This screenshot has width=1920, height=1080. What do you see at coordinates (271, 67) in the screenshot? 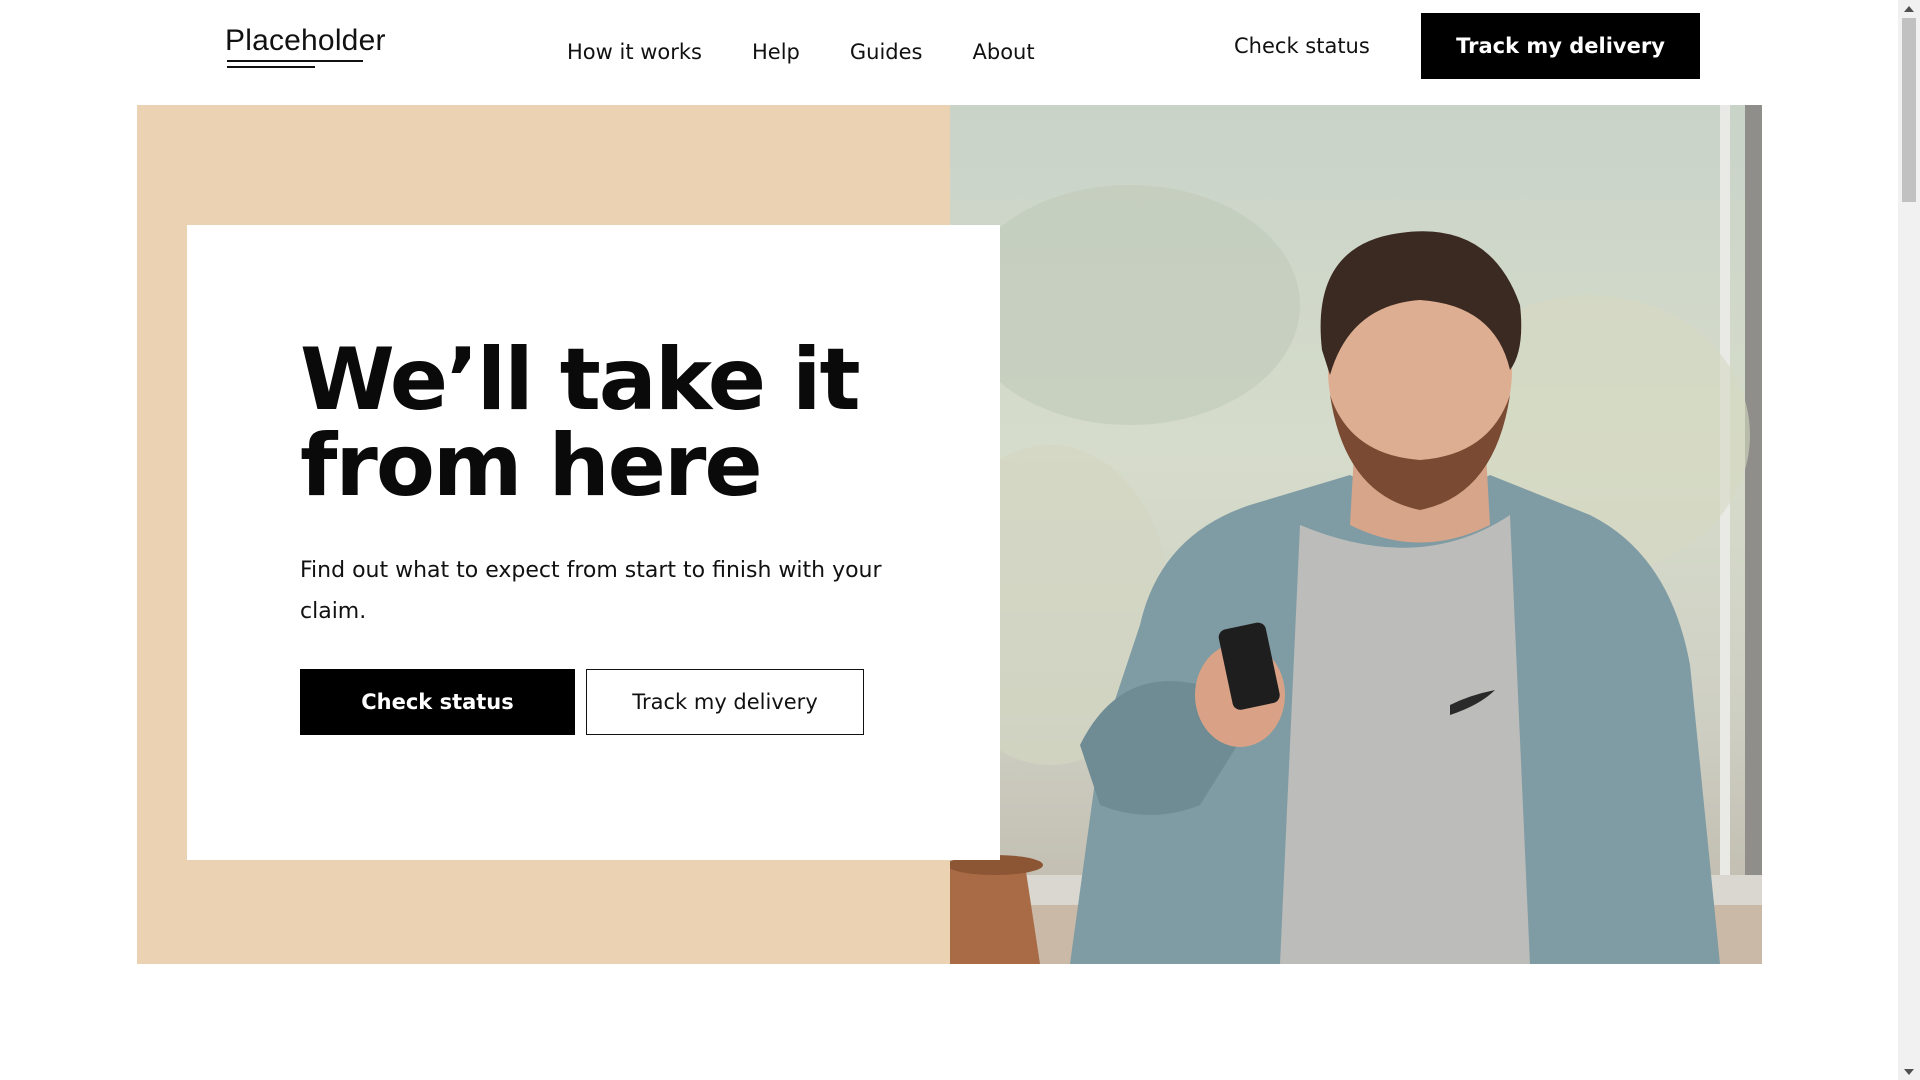
I see `logo-underline-short` at bounding box center [271, 67].